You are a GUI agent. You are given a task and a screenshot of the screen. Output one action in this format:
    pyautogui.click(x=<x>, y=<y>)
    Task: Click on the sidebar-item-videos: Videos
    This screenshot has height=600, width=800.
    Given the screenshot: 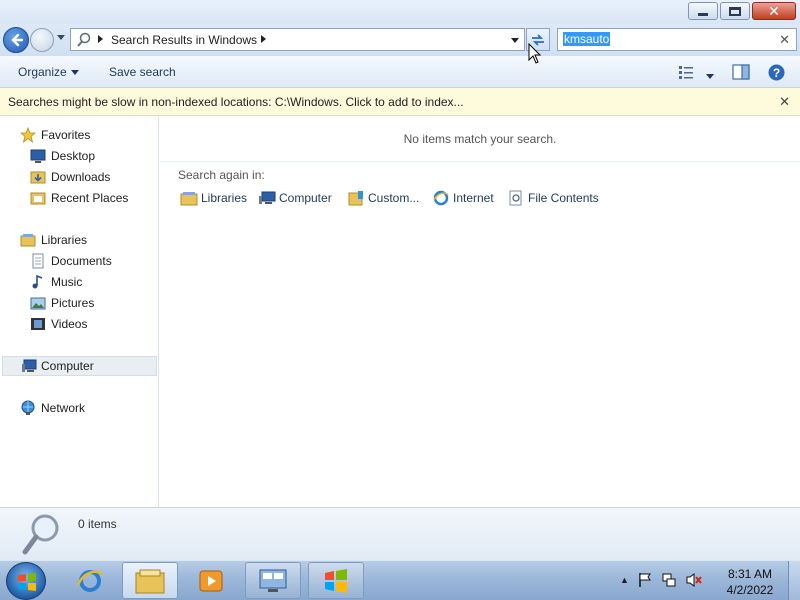 What is the action you would take?
    pyautogui.click(x=79, y=324)
    